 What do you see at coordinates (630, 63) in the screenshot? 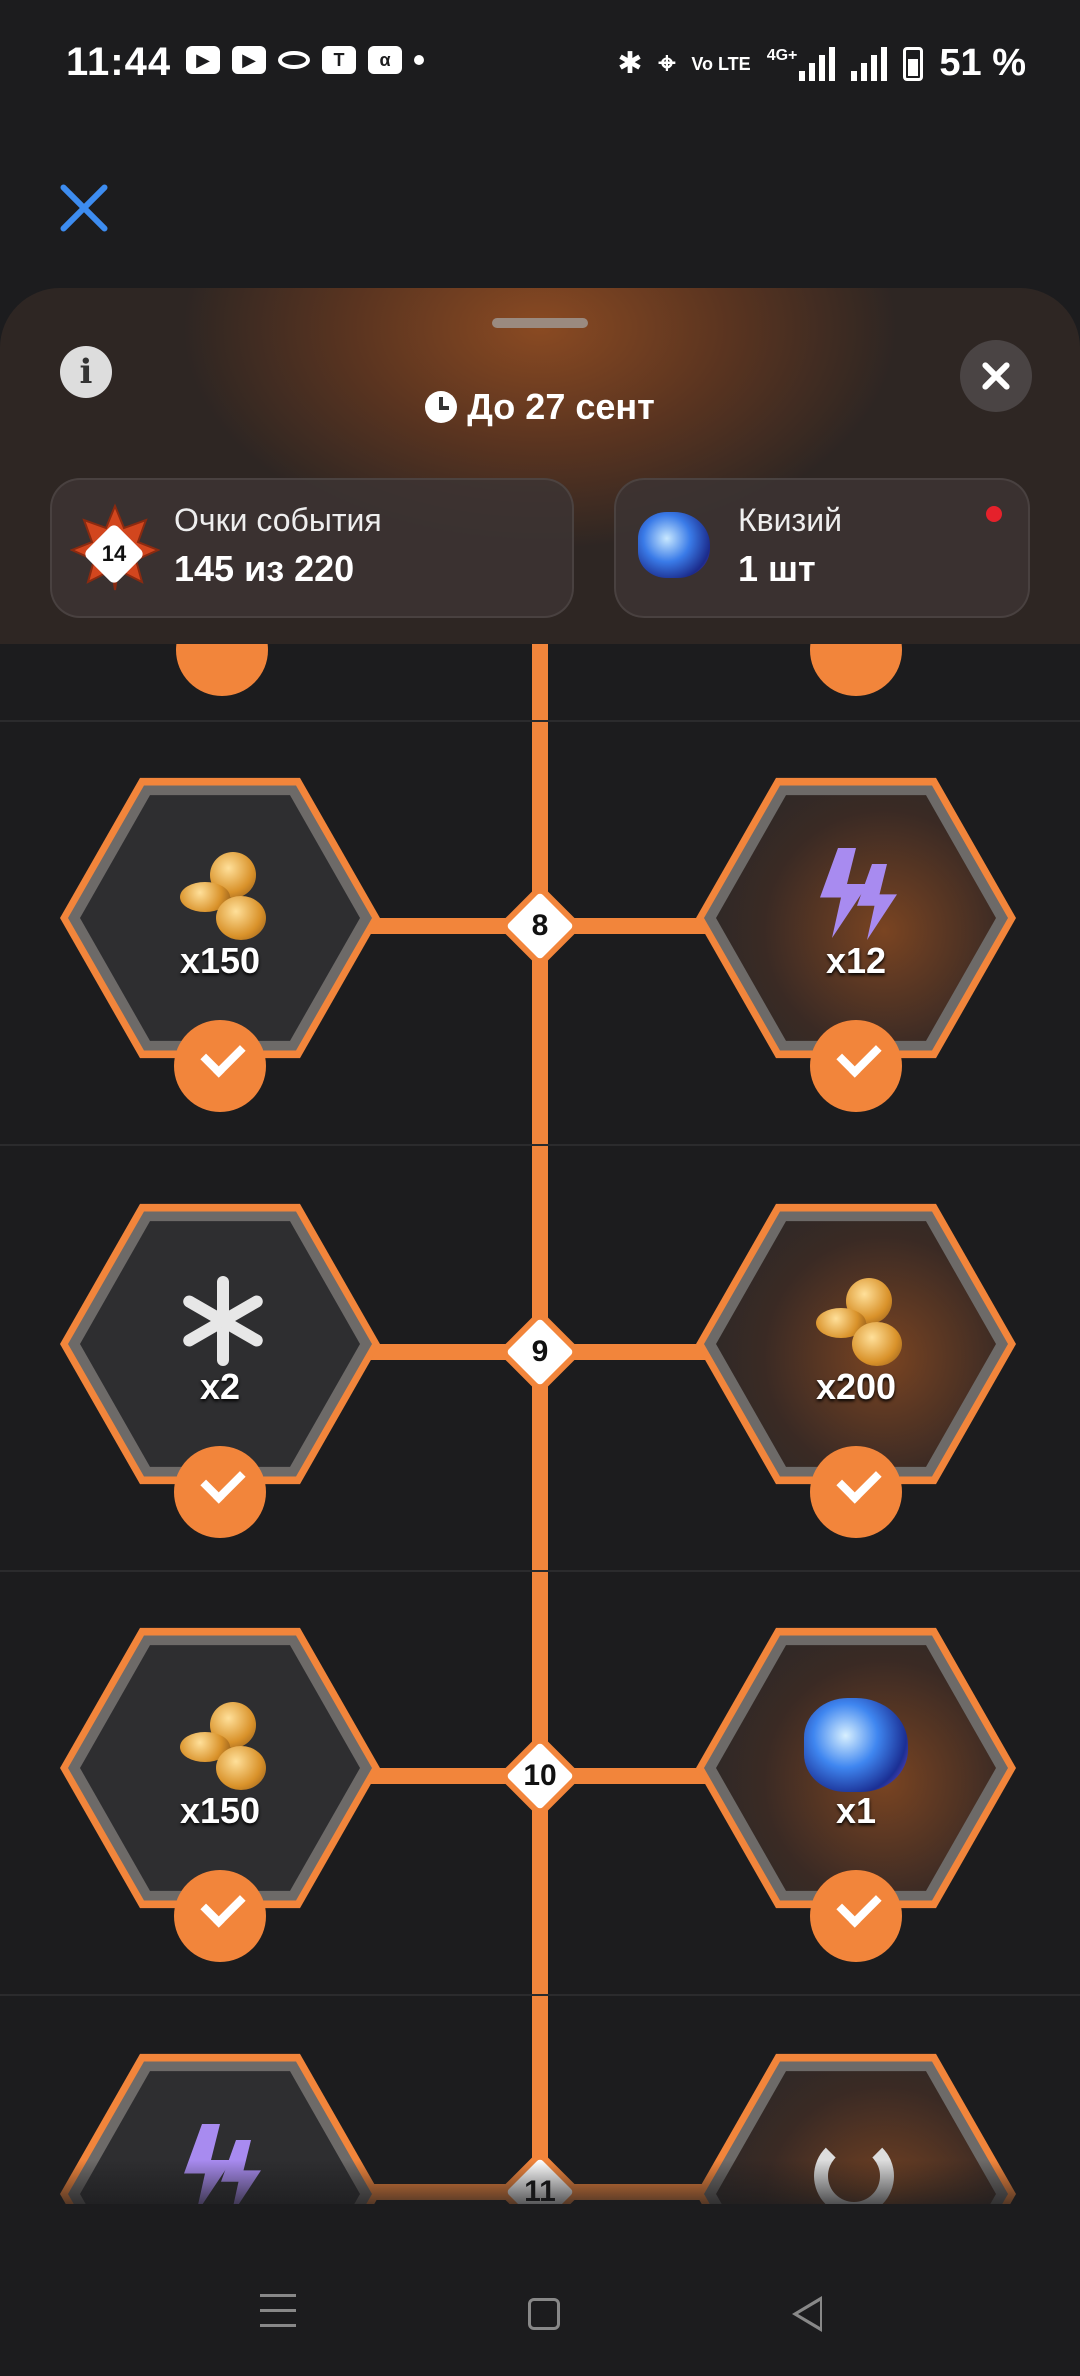
I see `bluetooth-icon: ✱` at bounding box center [630, 63].